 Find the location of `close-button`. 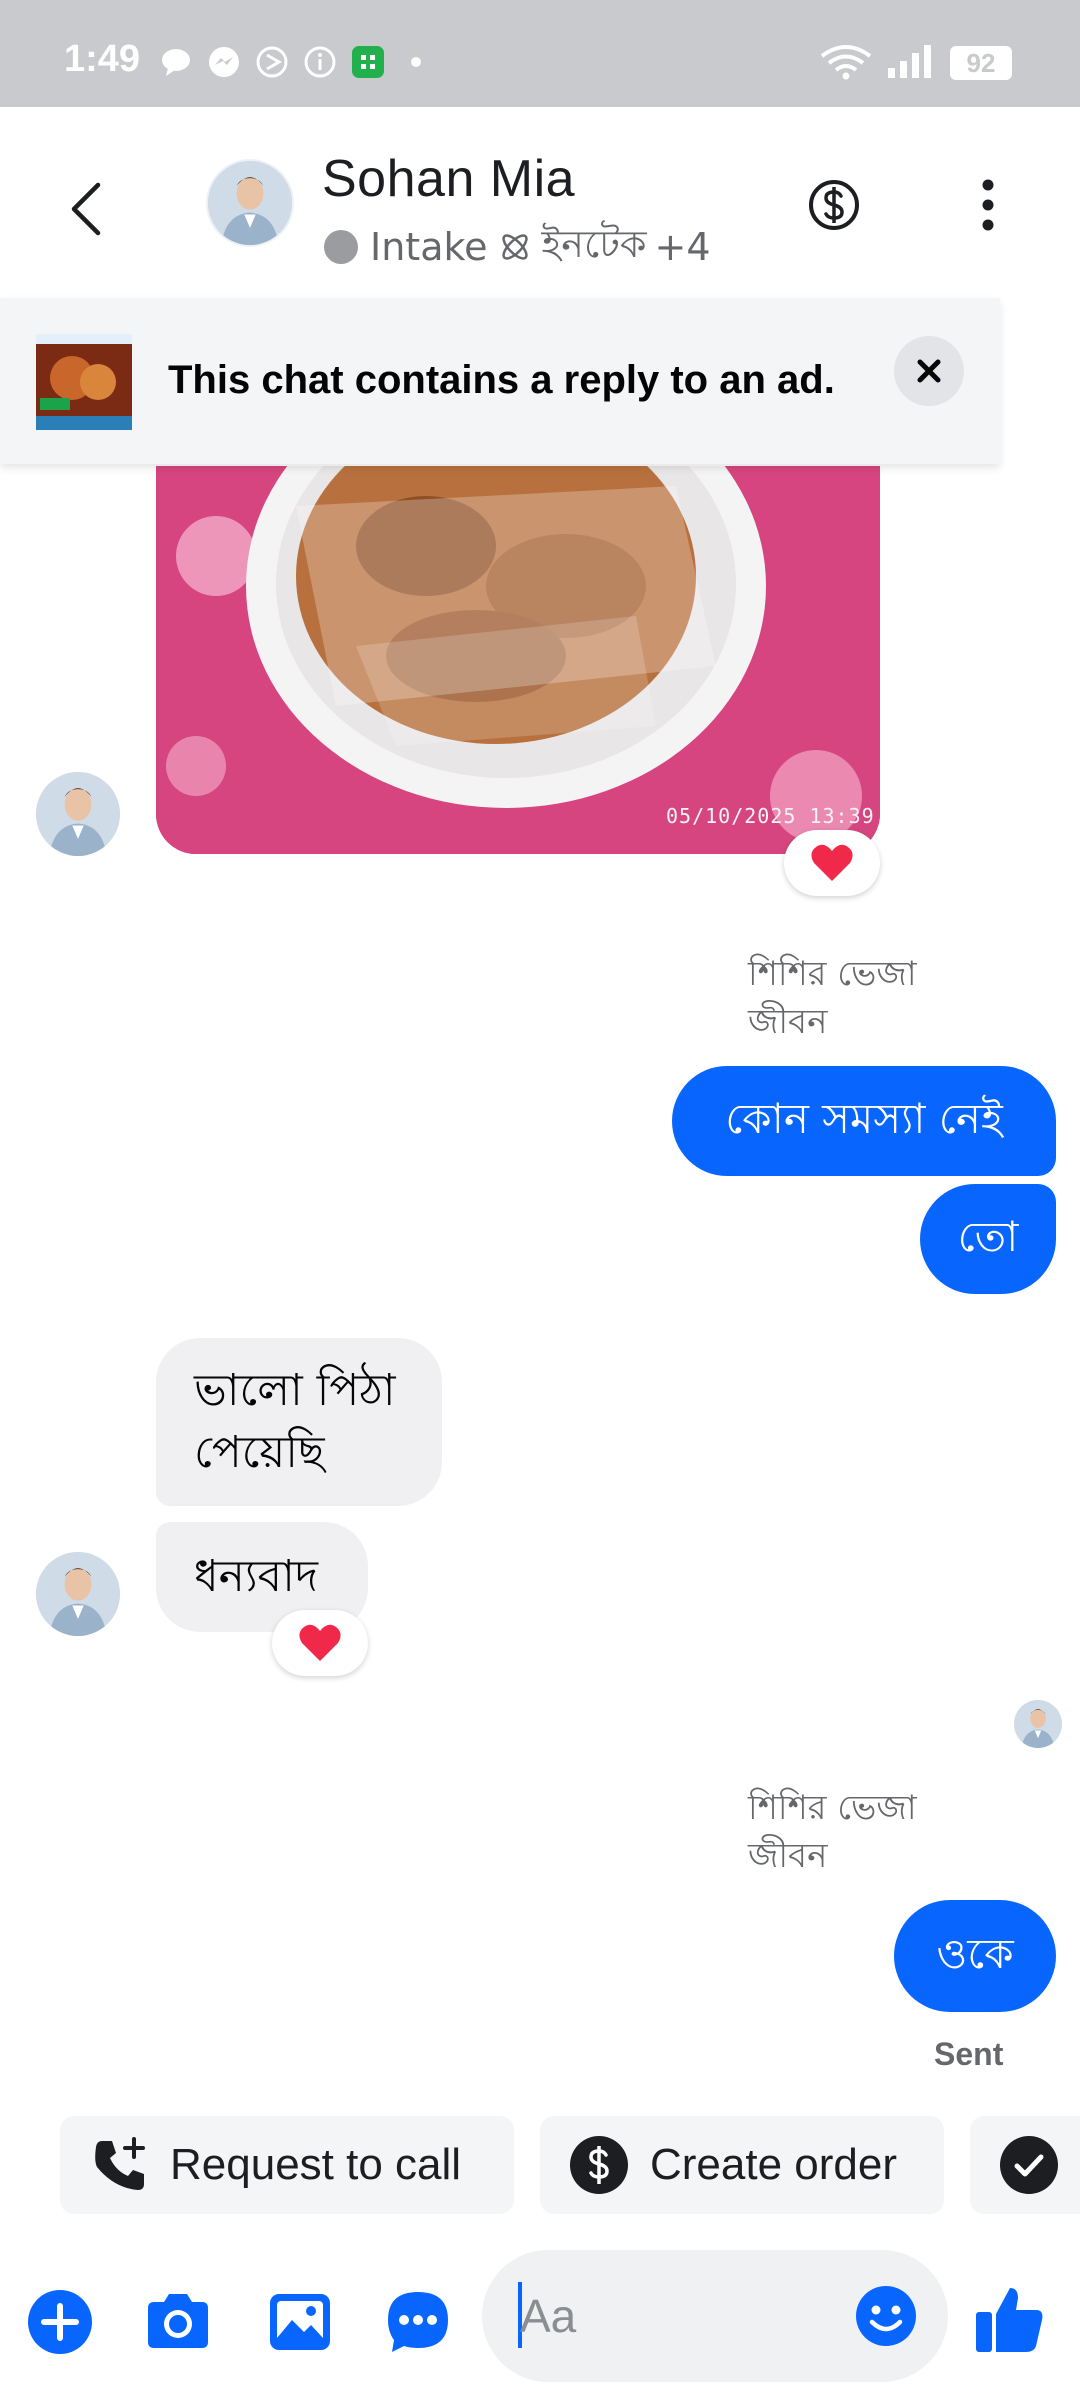

close-button is located at coordinates (929, 371).